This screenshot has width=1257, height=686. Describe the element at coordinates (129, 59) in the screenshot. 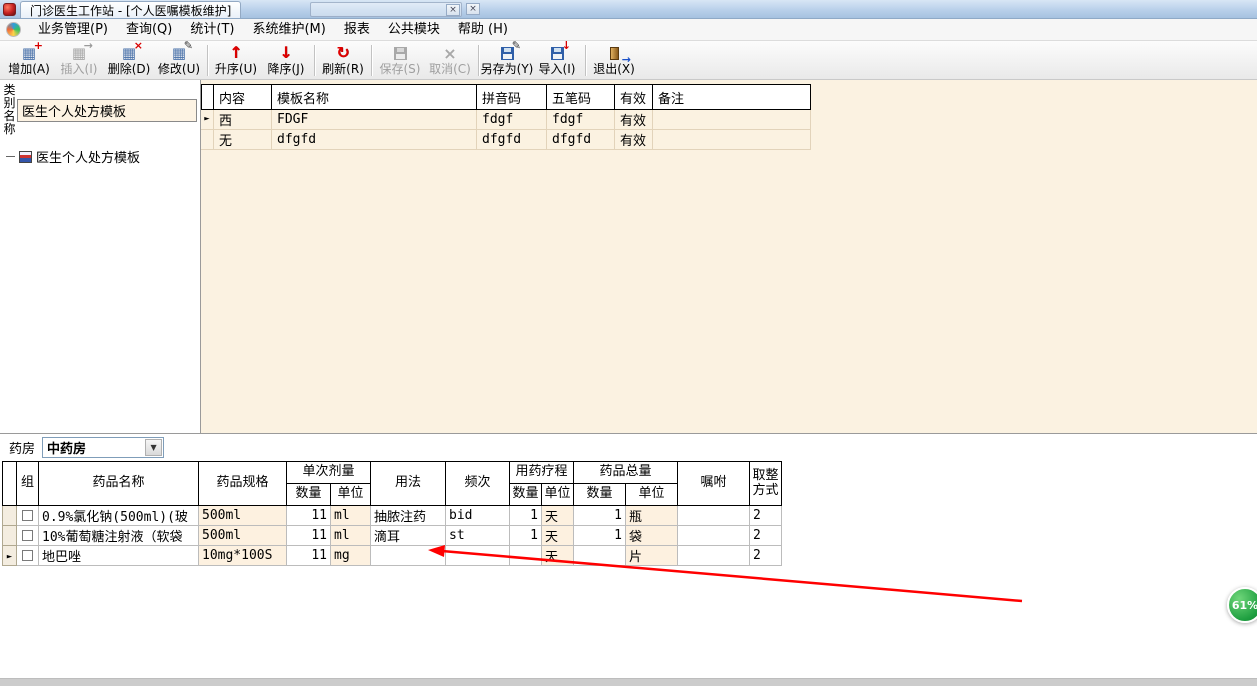

I see `delete-button: ▦ × 删除(D)` at that location.